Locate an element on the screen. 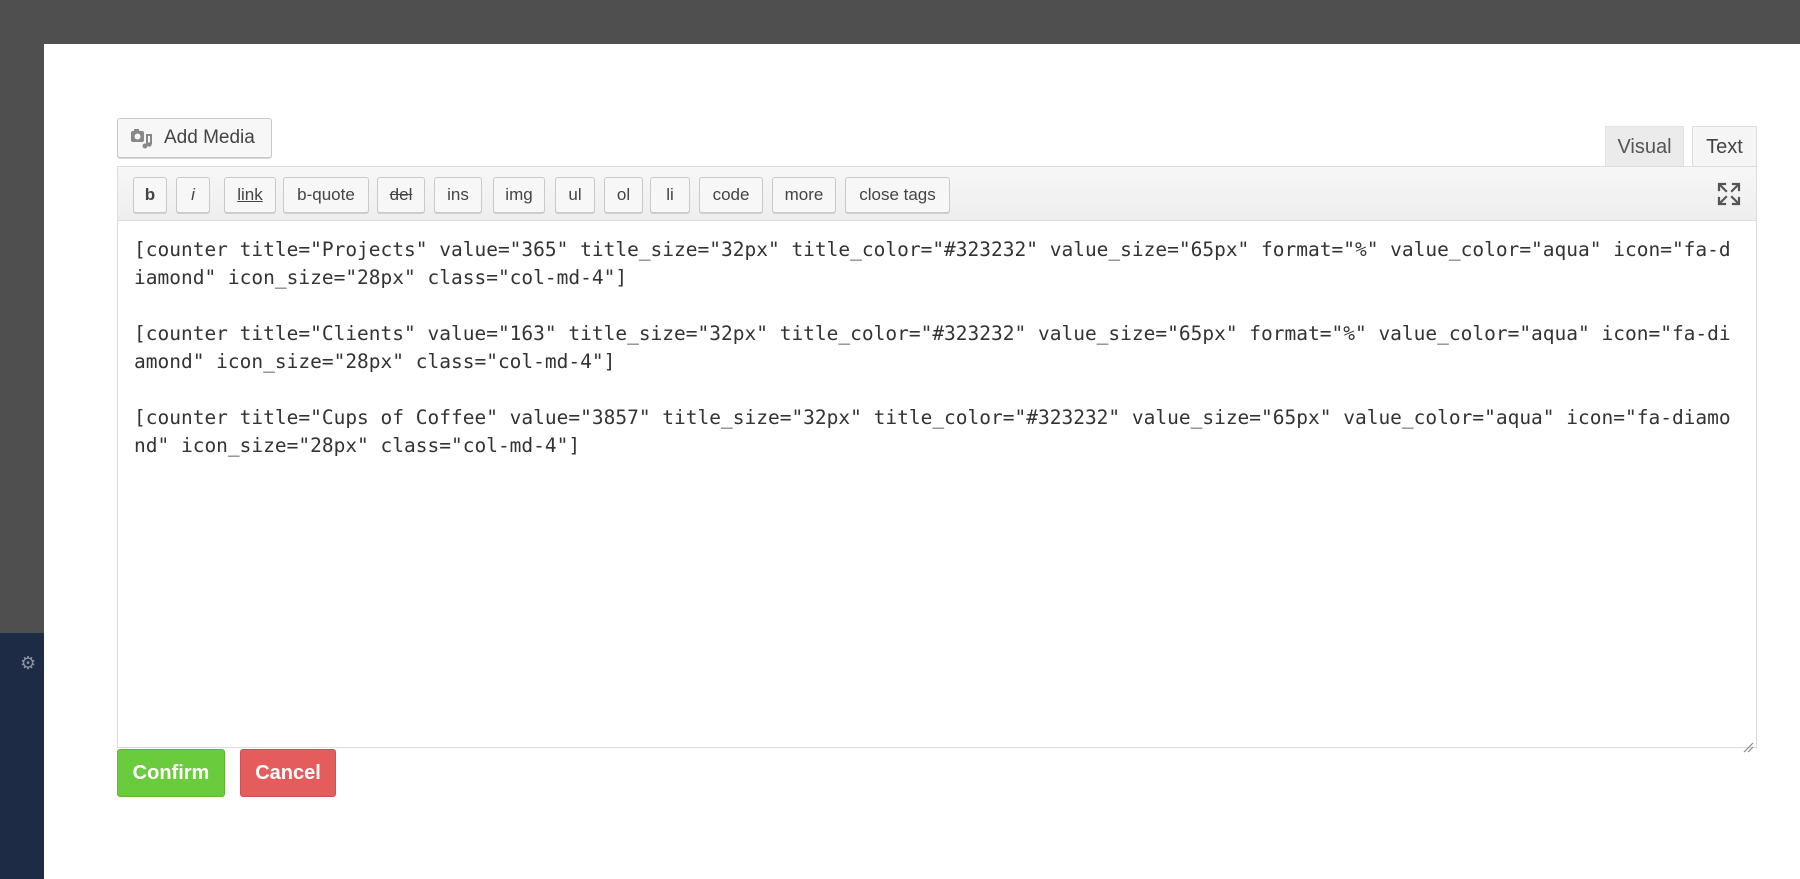  italic-button: i is located at coordinates (193, 195).